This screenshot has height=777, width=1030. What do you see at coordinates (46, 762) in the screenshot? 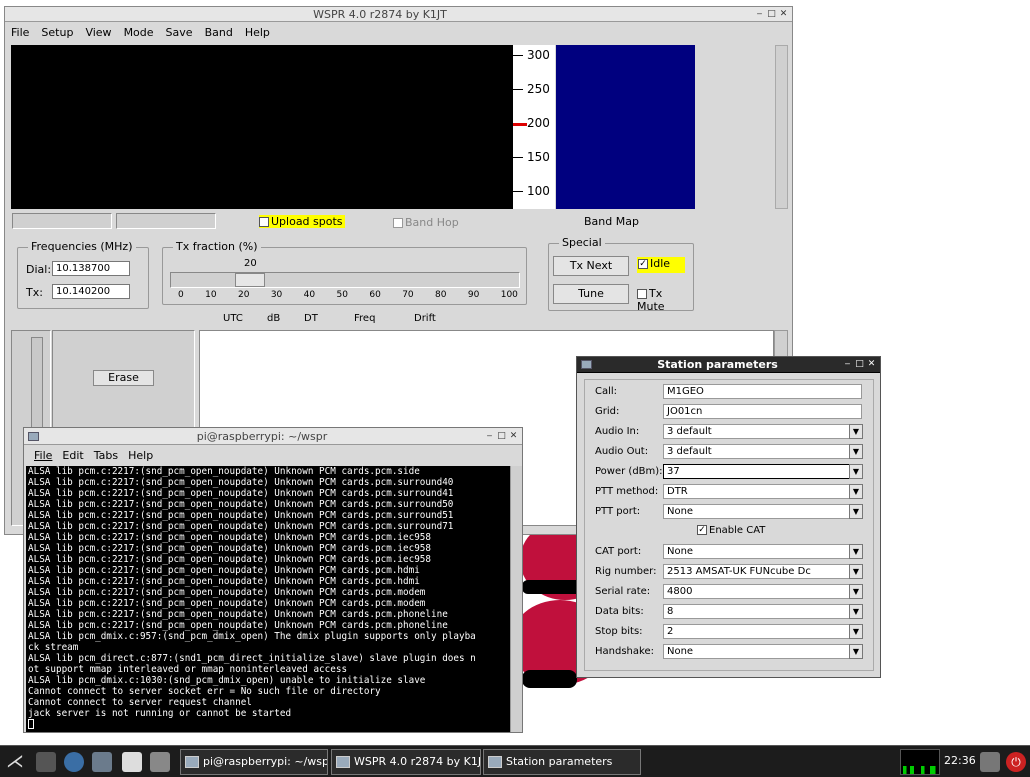
I see `file-manager-icon` at bounding box center [46, 762].